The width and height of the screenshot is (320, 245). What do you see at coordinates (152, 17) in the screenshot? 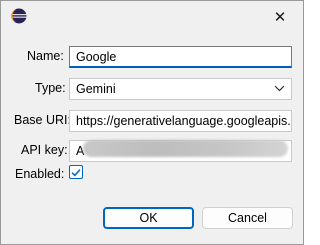
I see `title-bar: ✕` at bounding box center [152, 17].